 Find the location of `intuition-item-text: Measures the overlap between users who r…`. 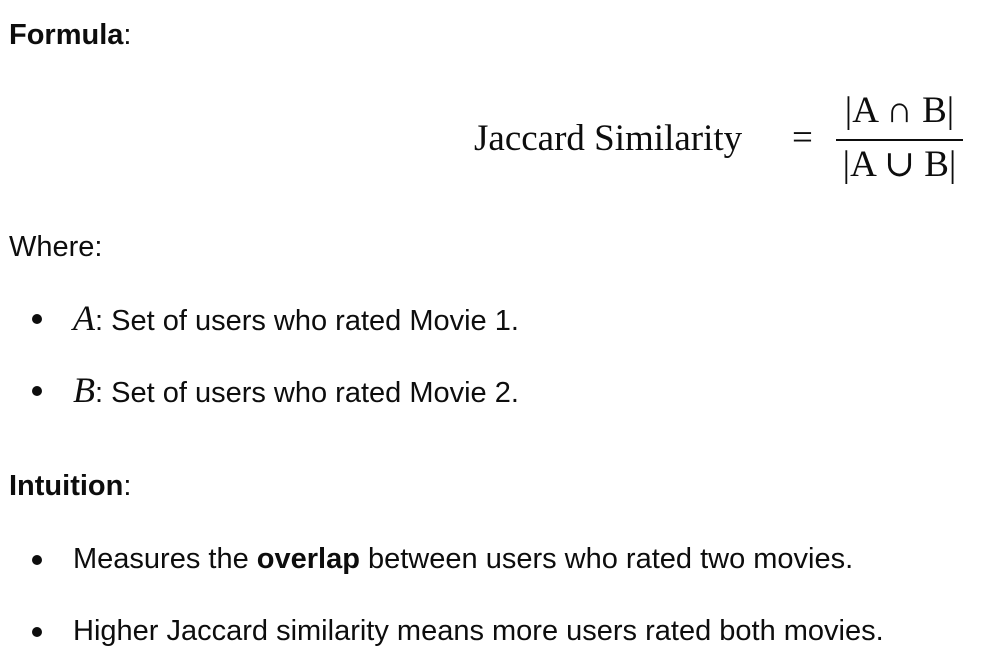

intuition-item-text: Measures the overlap between users who r… is located at coordinates (463, 559).